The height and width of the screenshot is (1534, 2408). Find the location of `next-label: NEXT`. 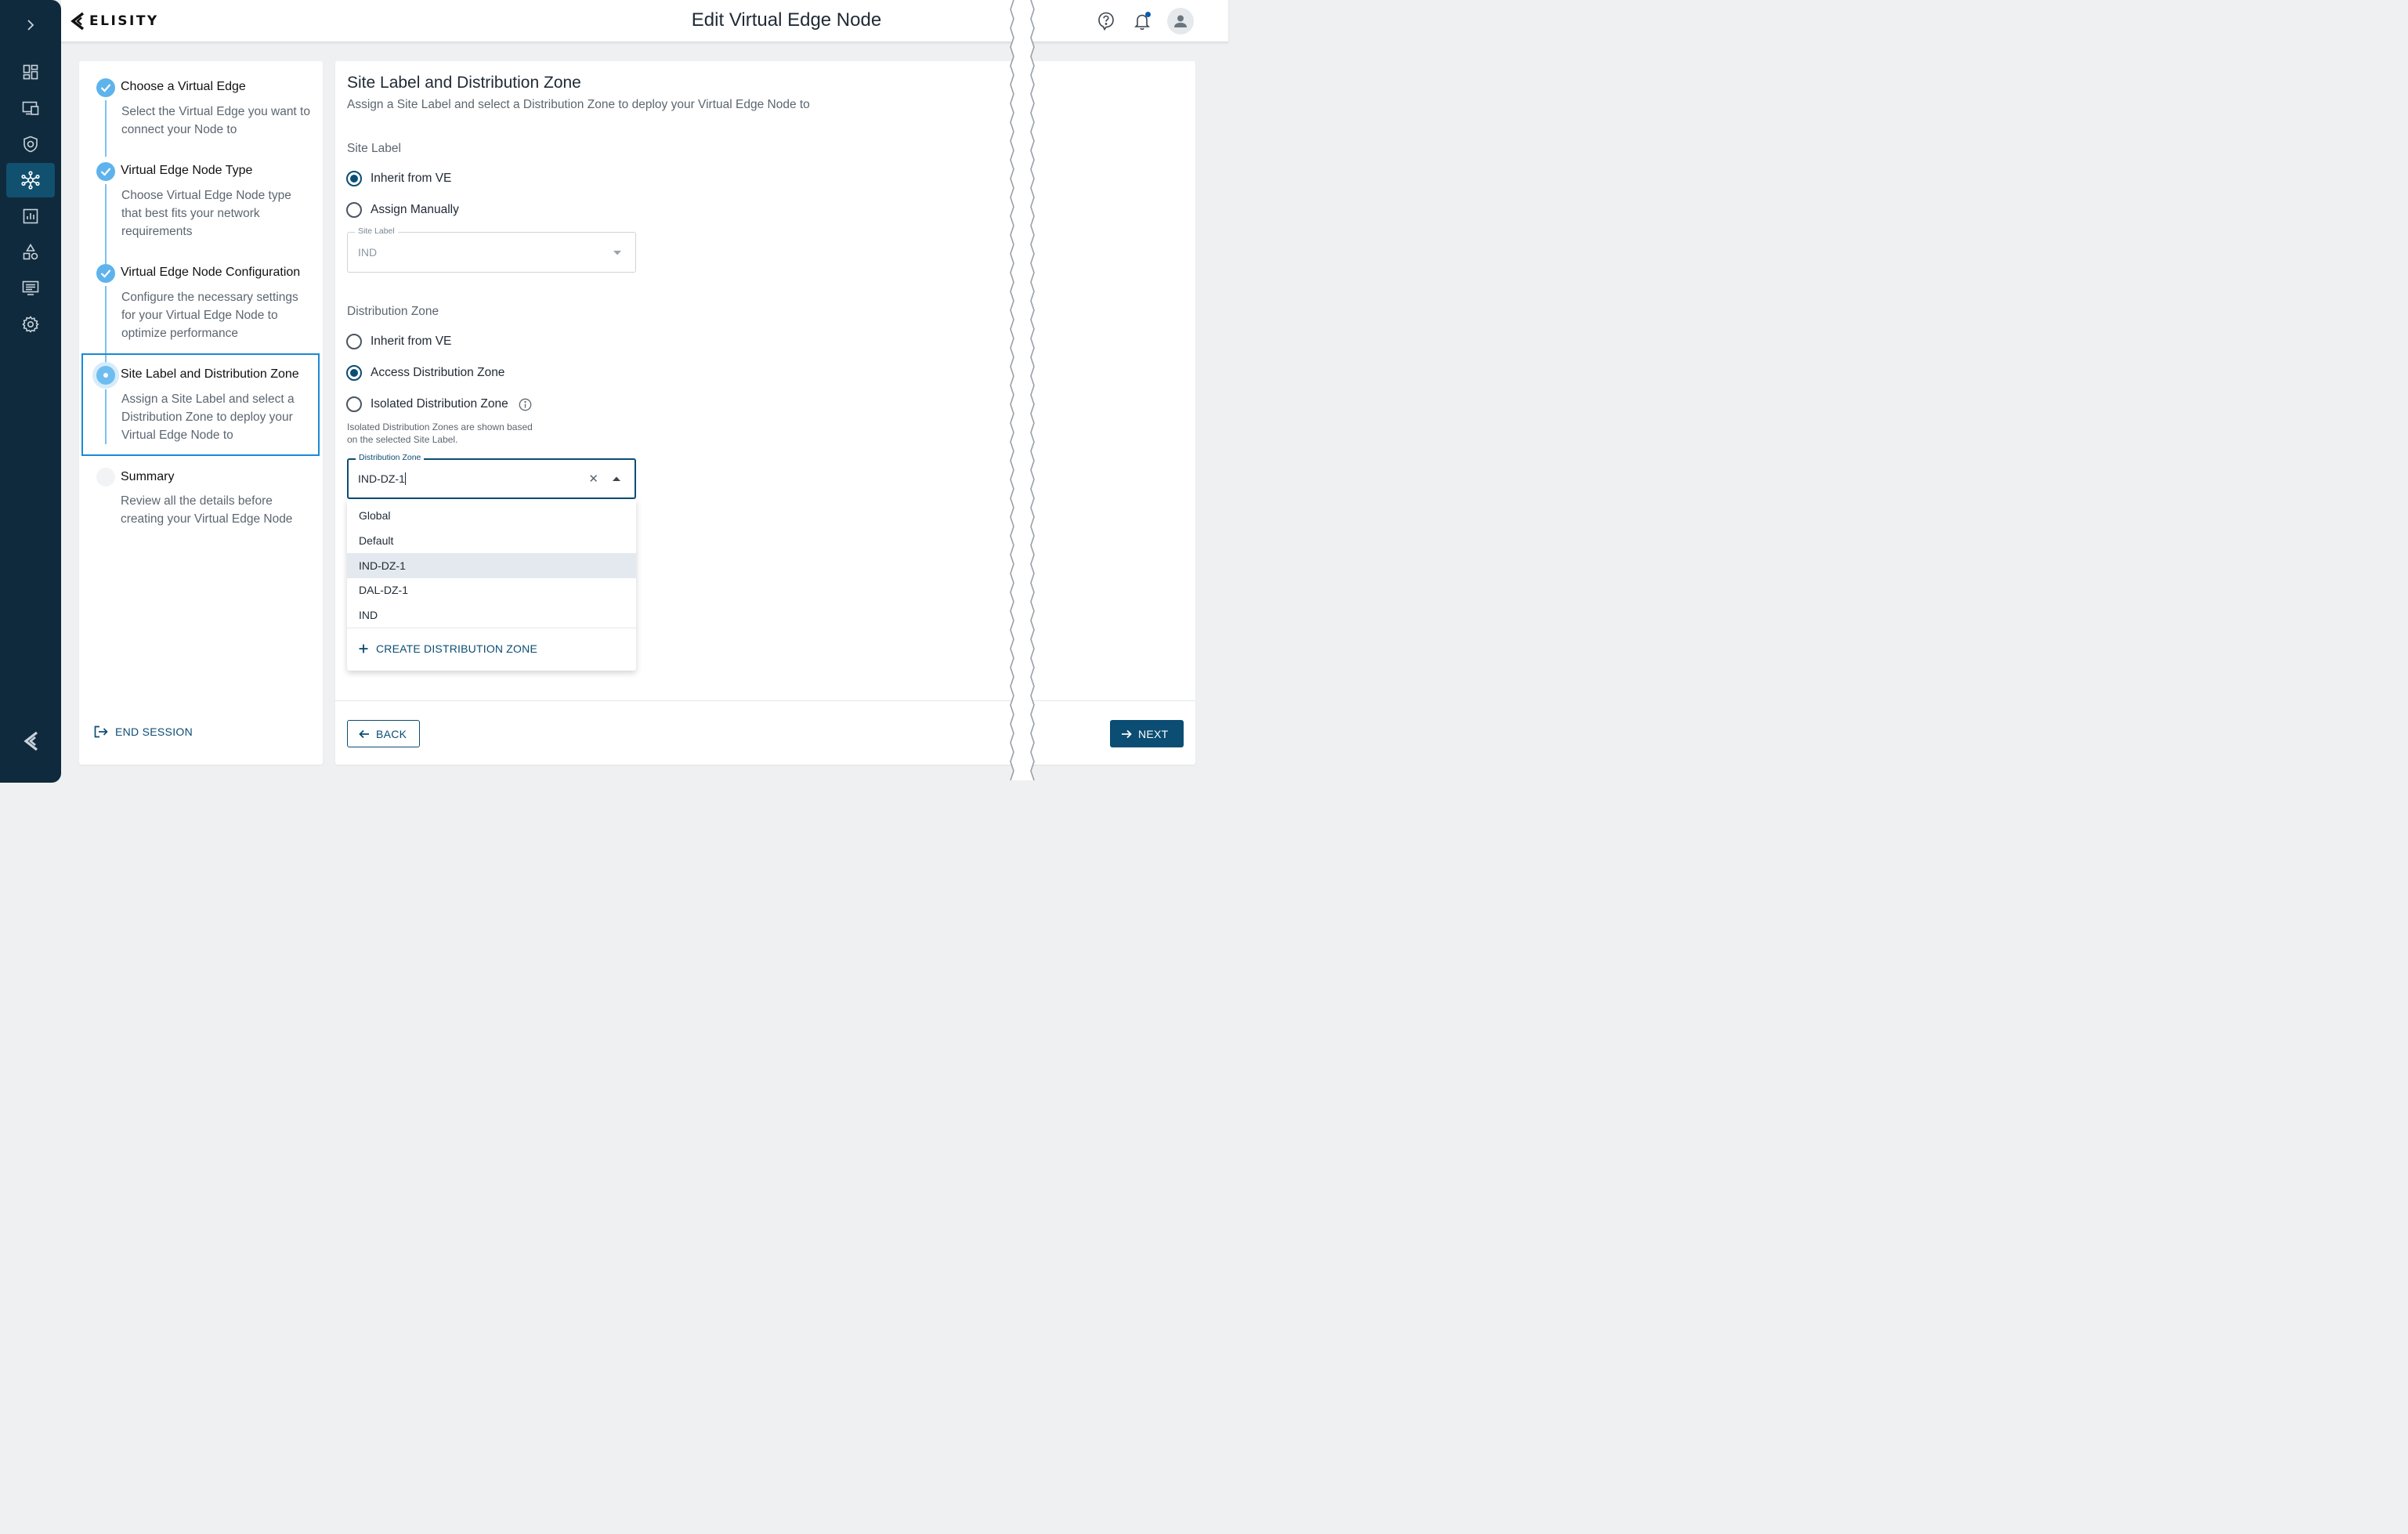

next-label: NEXT is located at coordinates (1153, 734).